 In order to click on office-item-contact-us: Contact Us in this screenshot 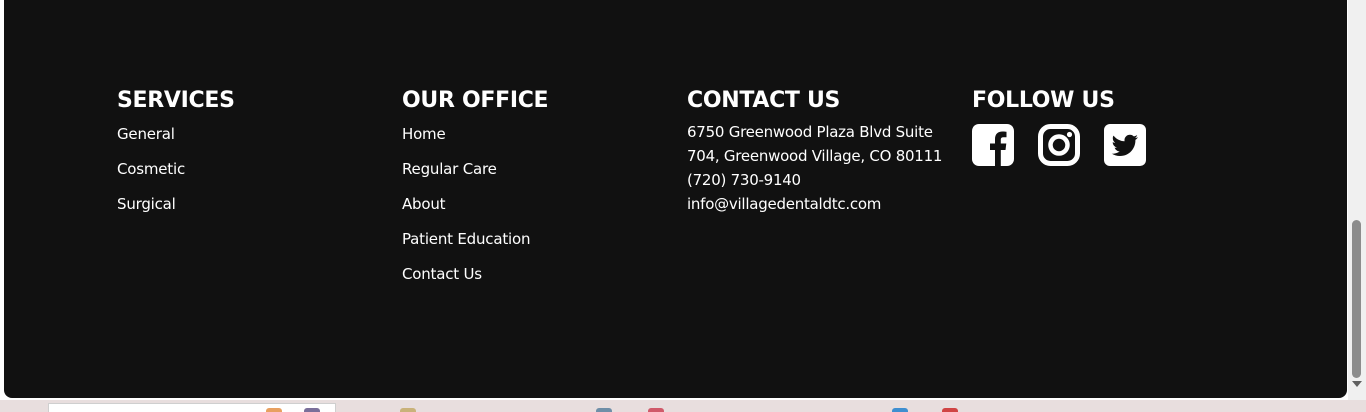, I will do `click(475, 274)`.